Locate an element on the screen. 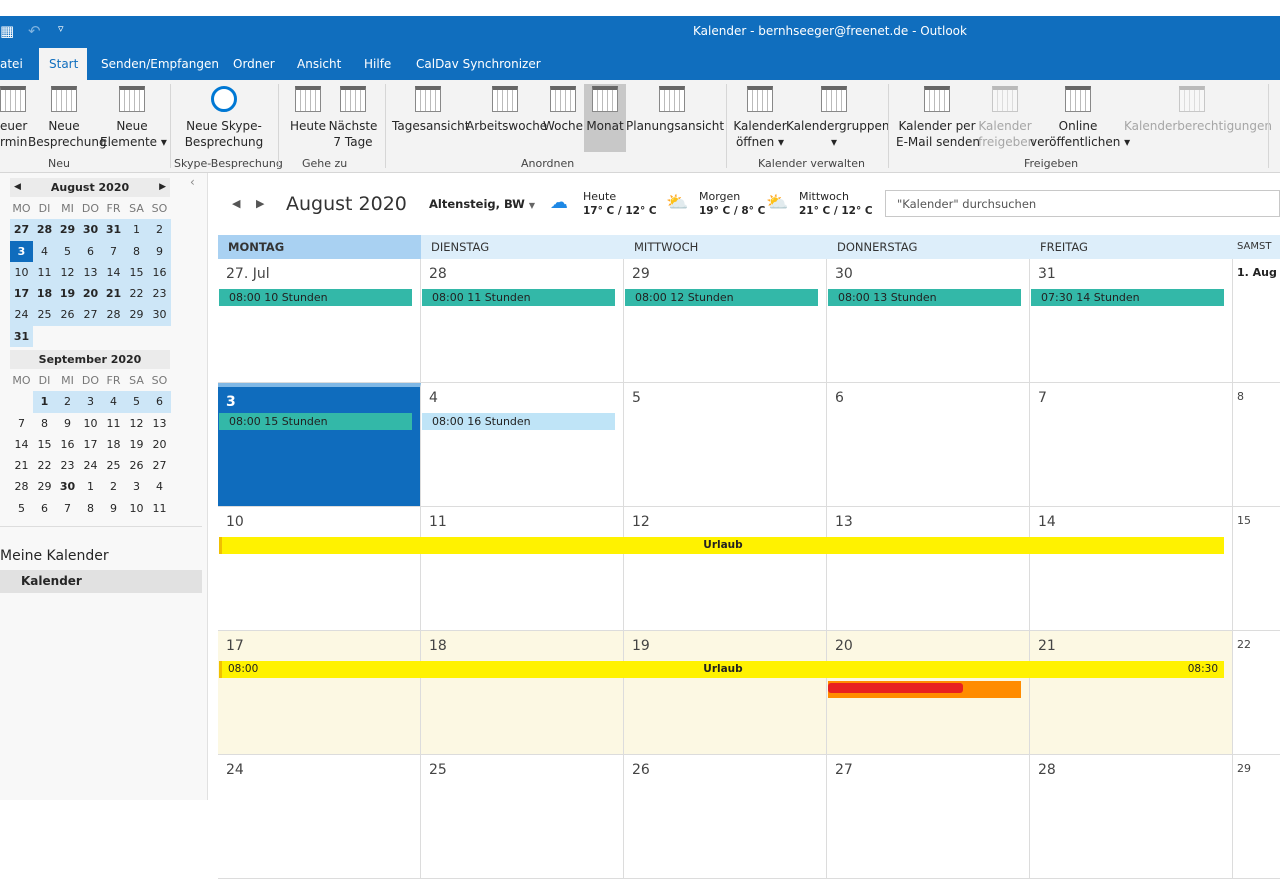  mini-day: 26 is located at coordinates (136, 465).